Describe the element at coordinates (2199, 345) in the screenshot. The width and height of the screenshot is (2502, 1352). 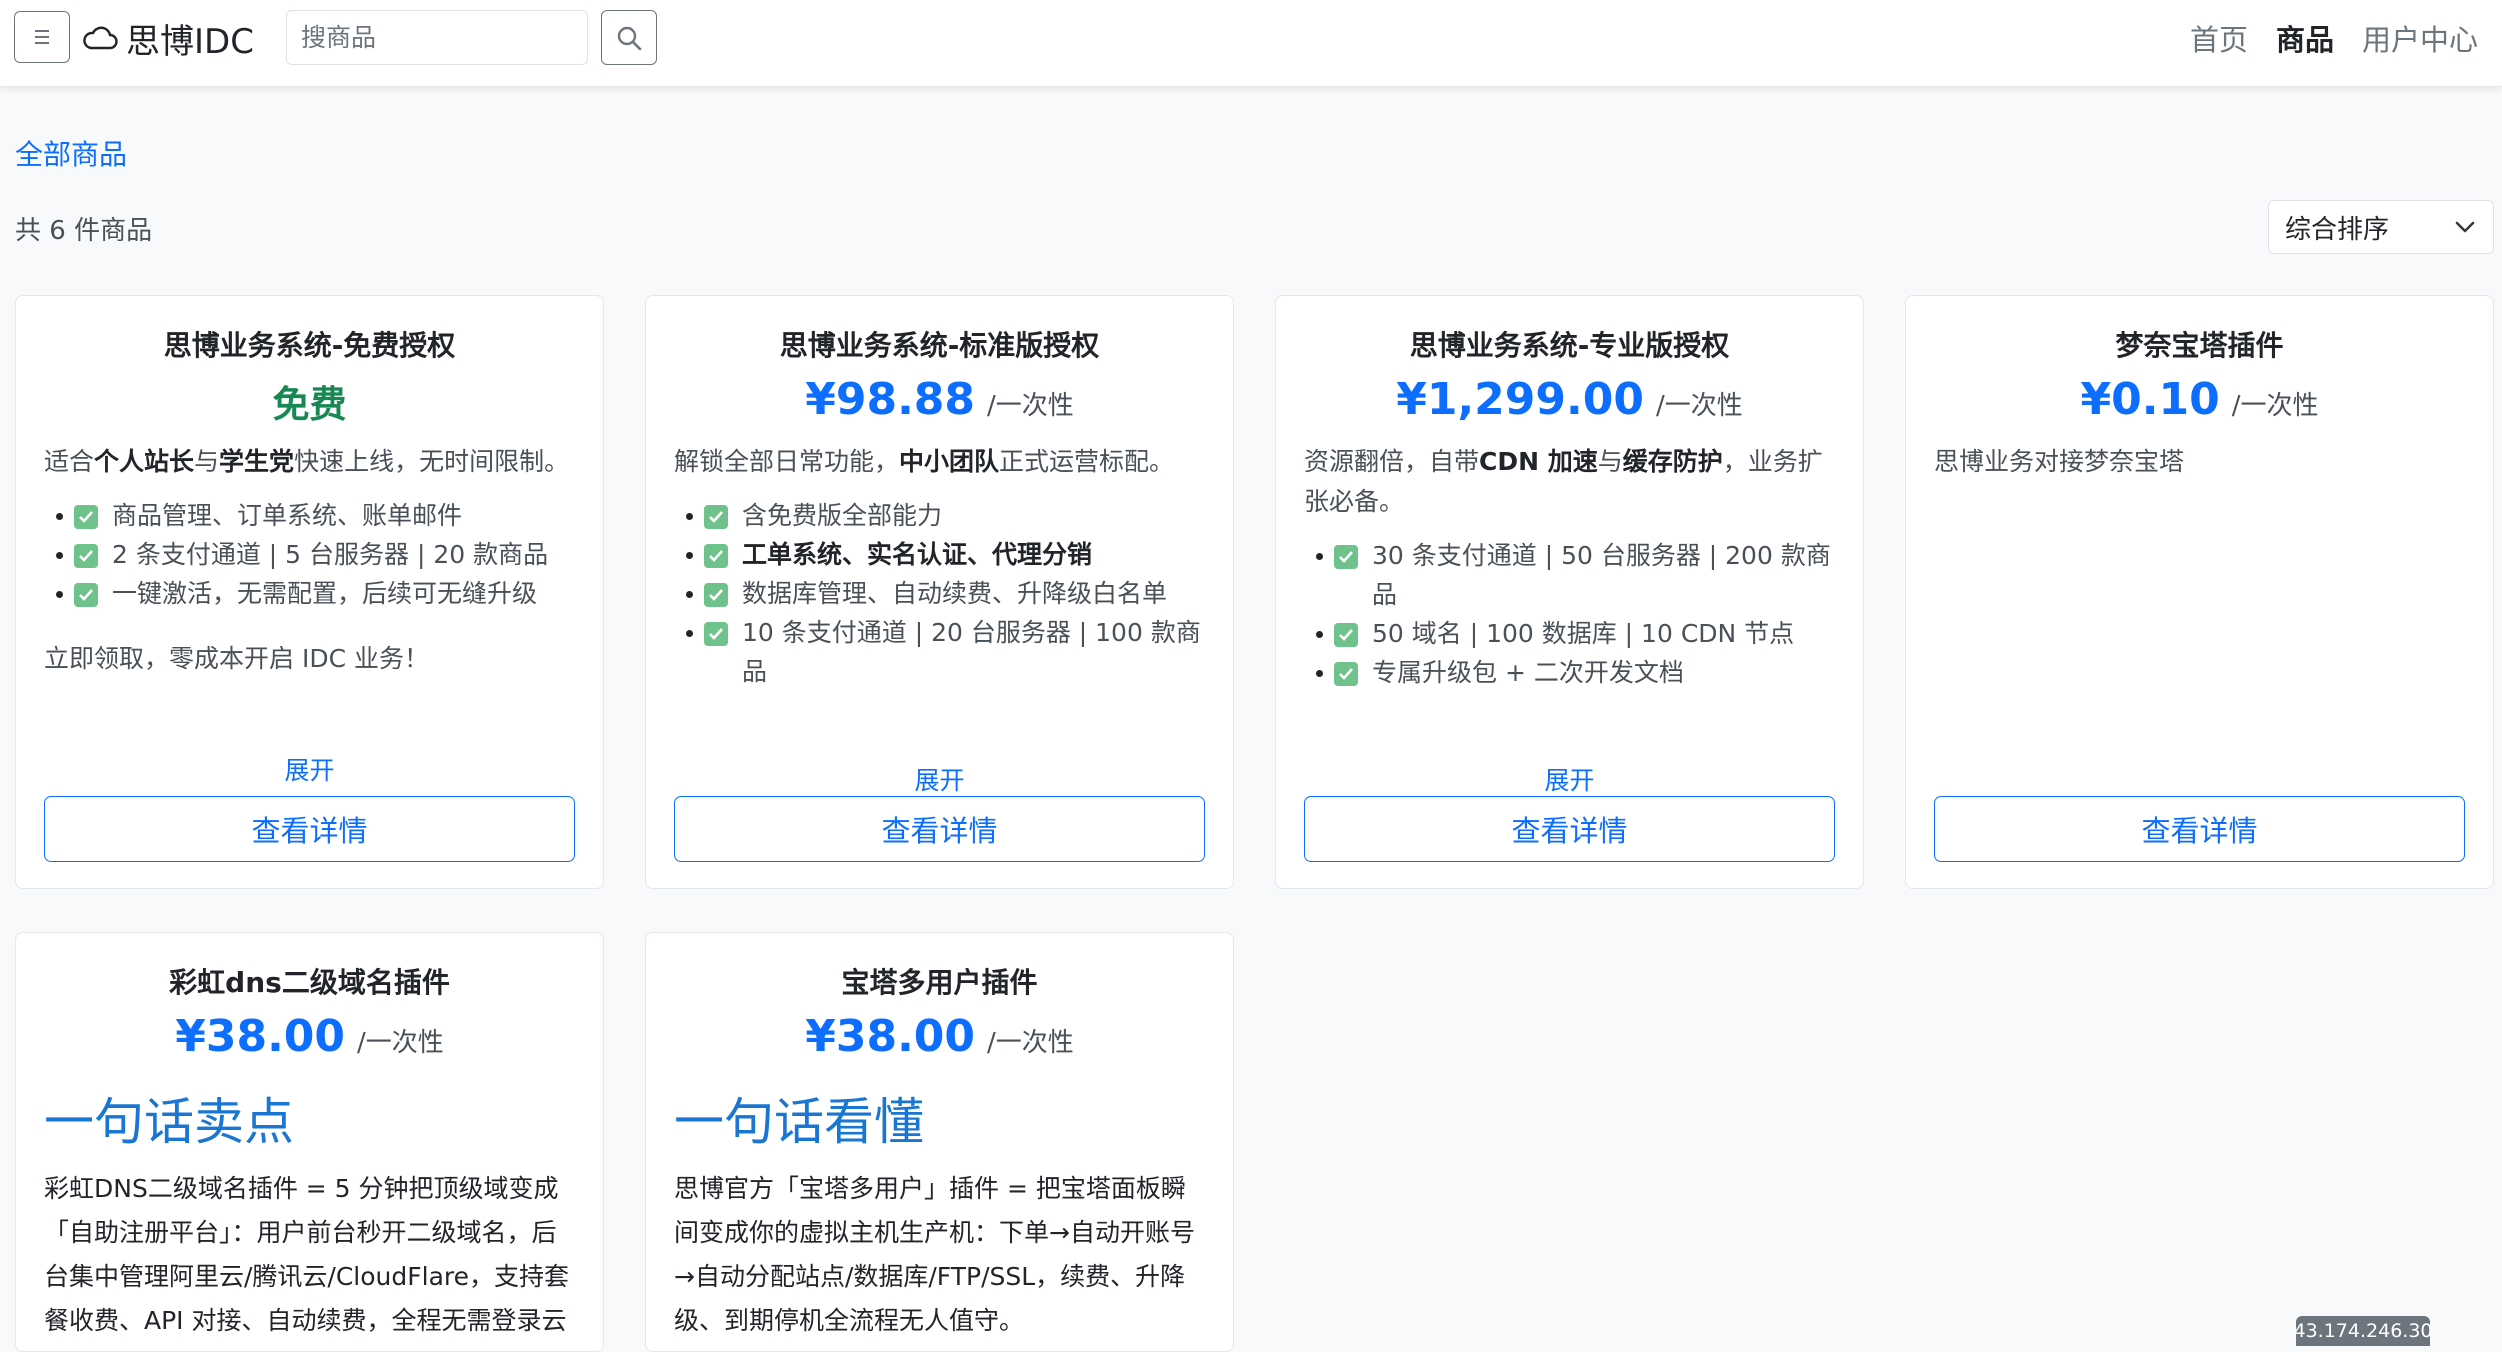
I see `card-title: 梦奈宝塔插件` at that location.